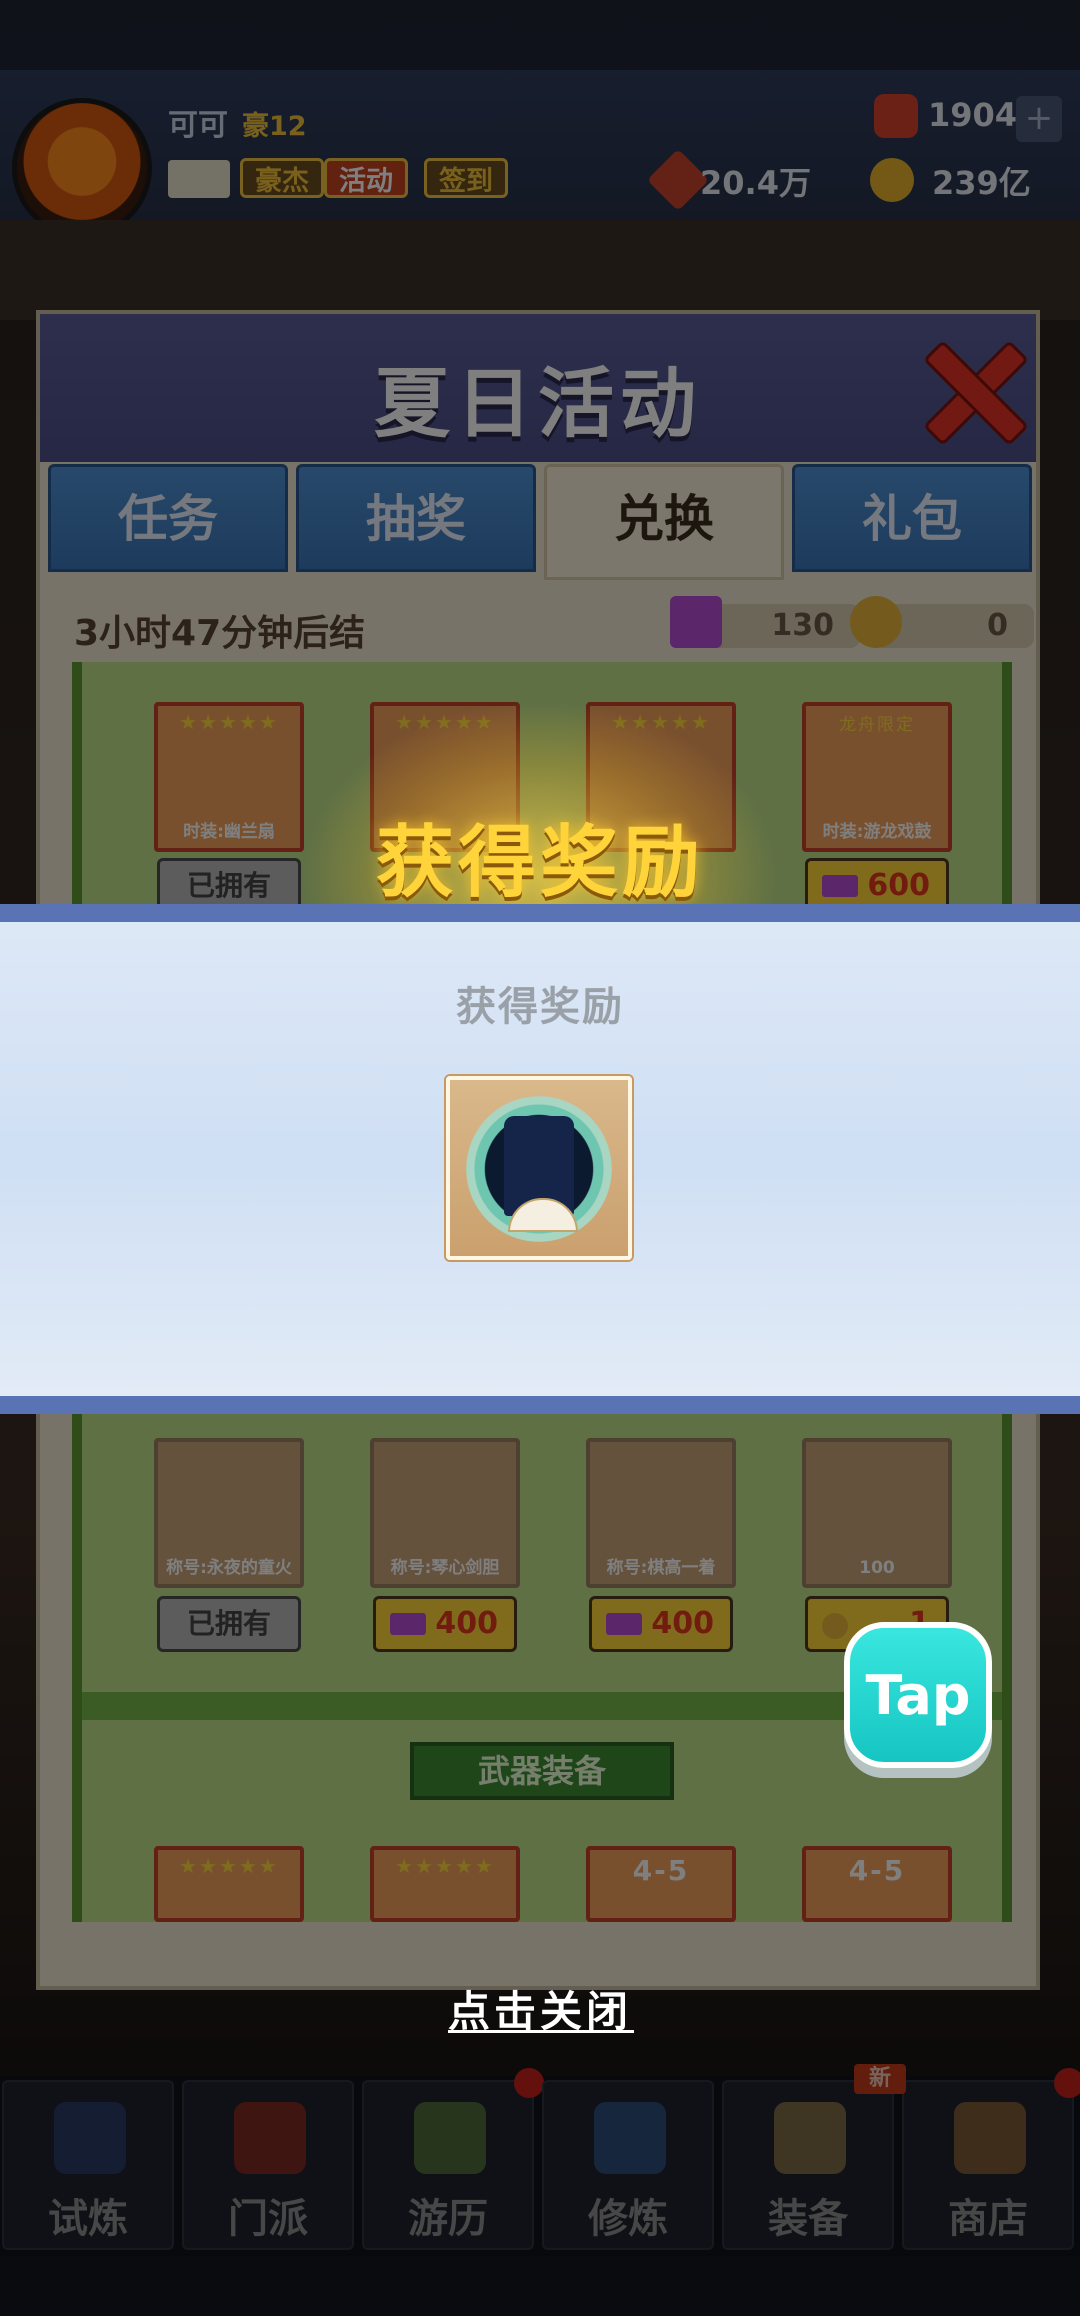  Describe the element at coordinates (539, 1168) in the screenshot. I see `reward-item` at that location.